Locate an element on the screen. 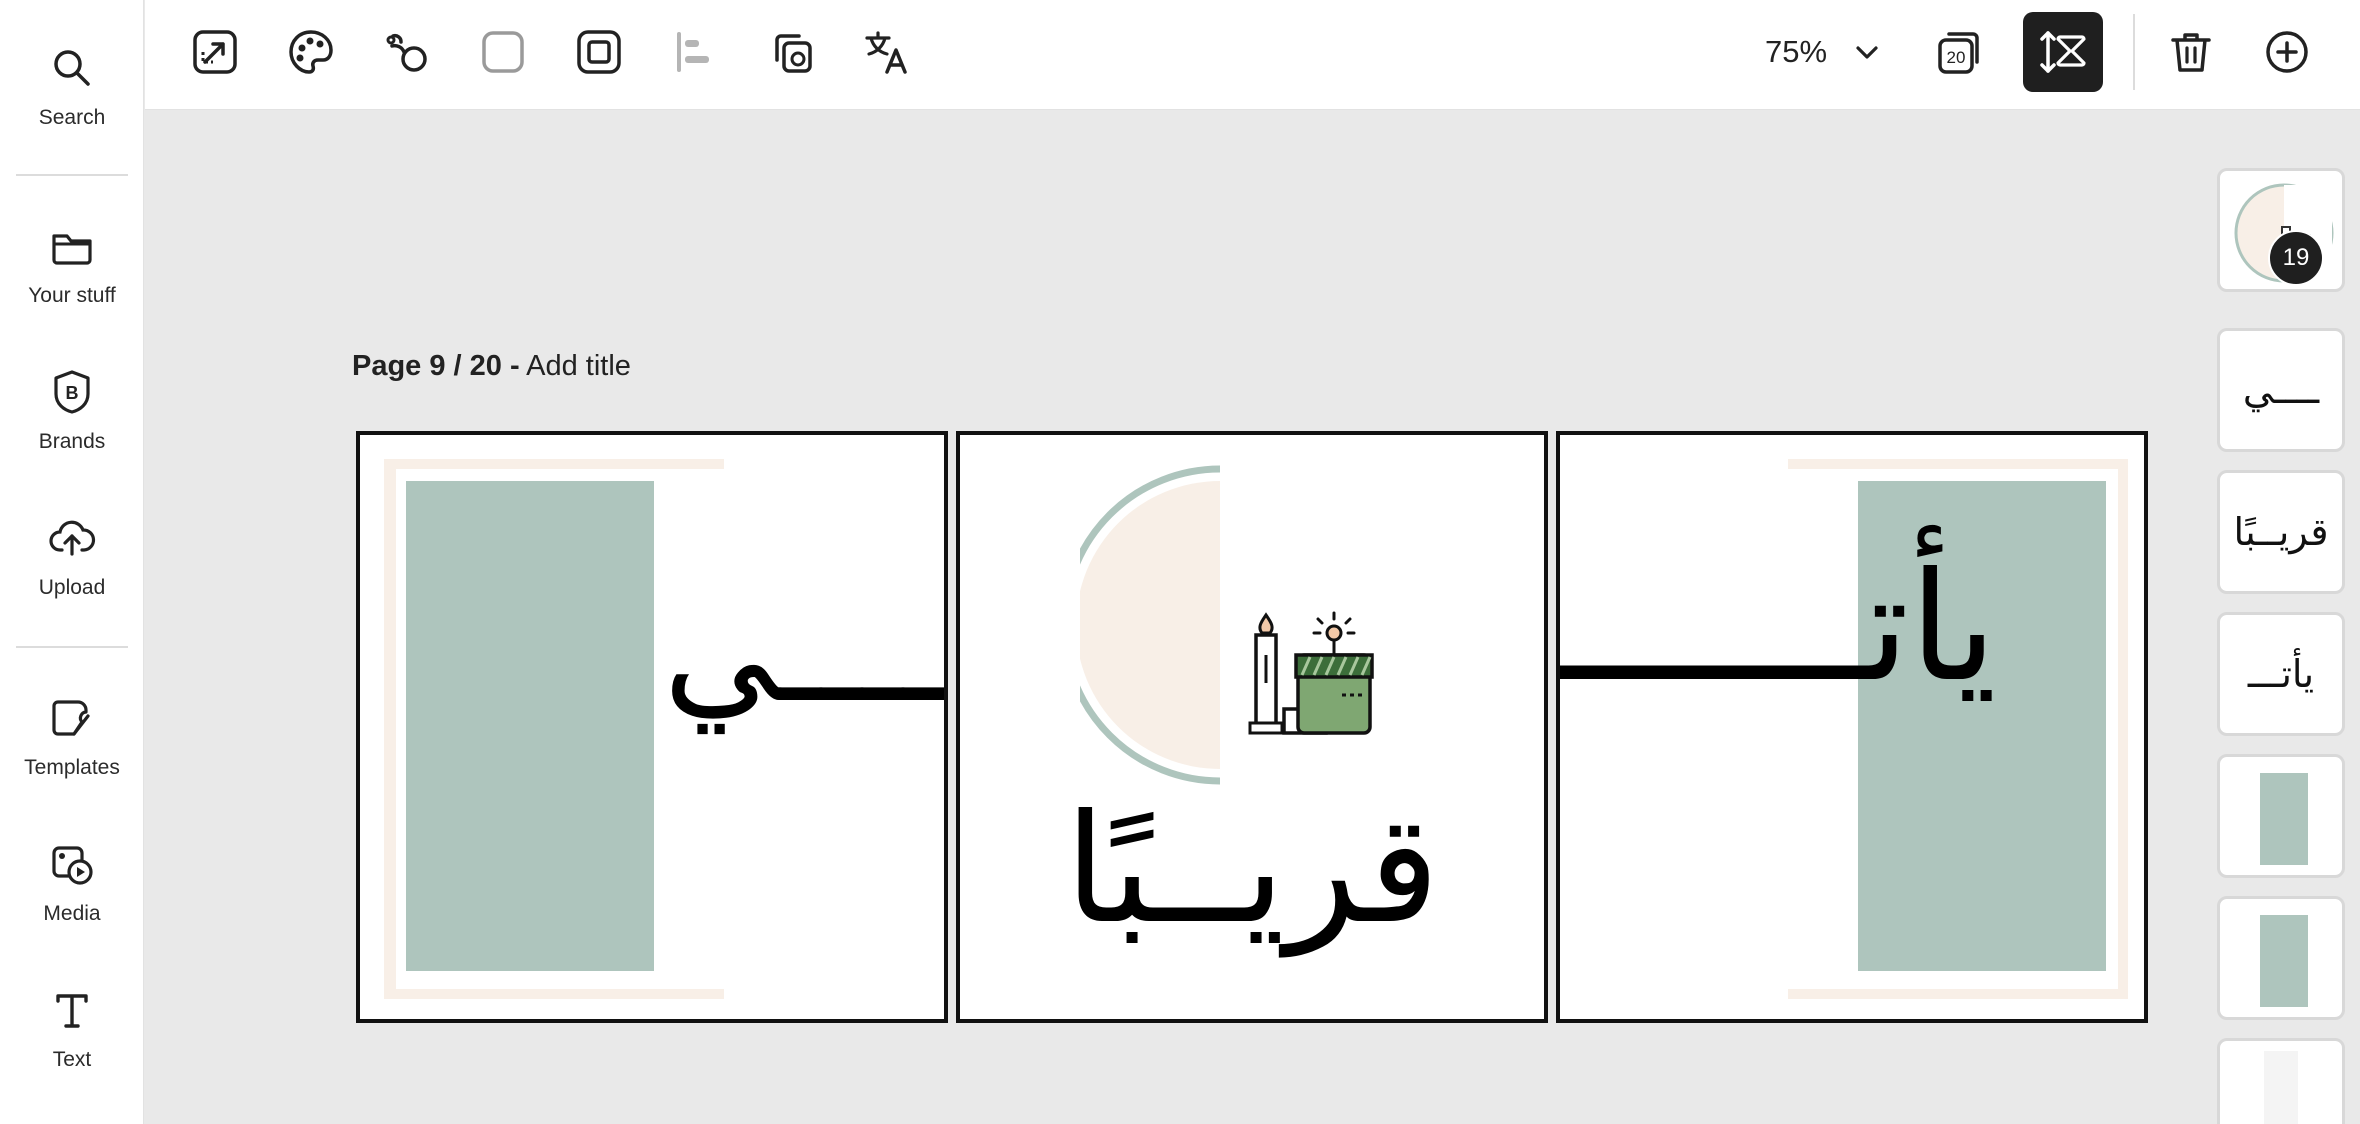  align-icon is located at coordinates (693, 52).